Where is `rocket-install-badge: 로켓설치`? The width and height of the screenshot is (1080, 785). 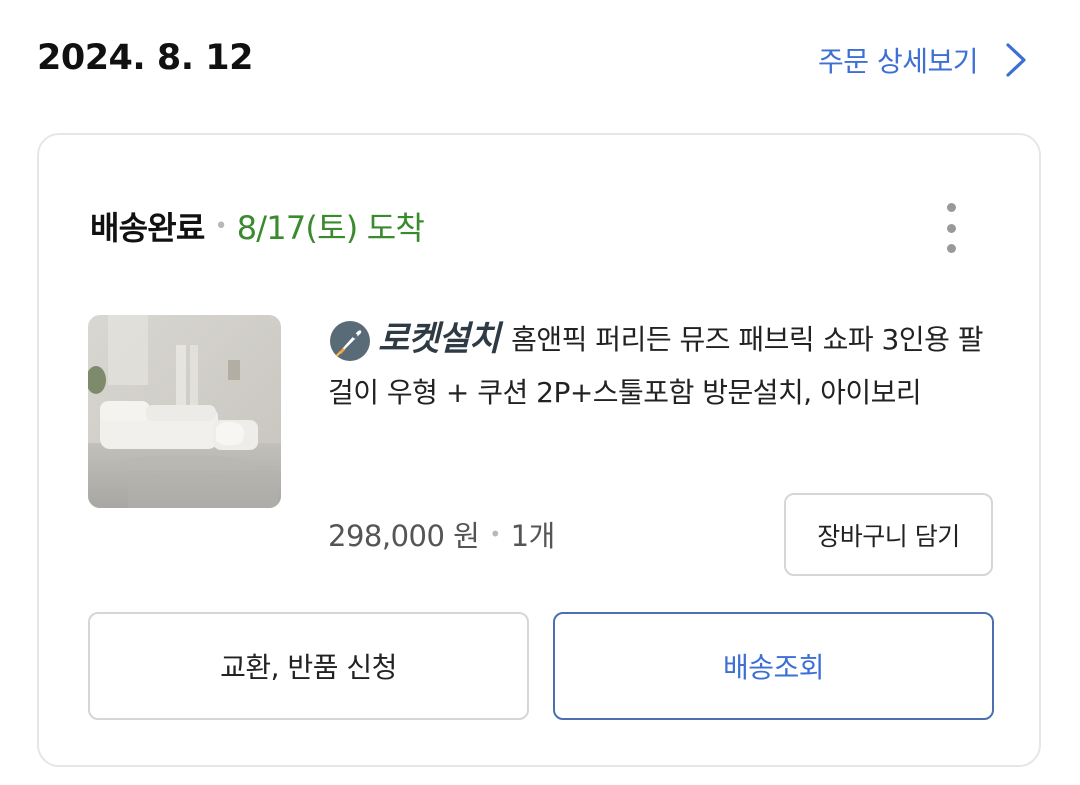 rocket-install-badge: 로켓설치 is located at coordinates (414, 339).